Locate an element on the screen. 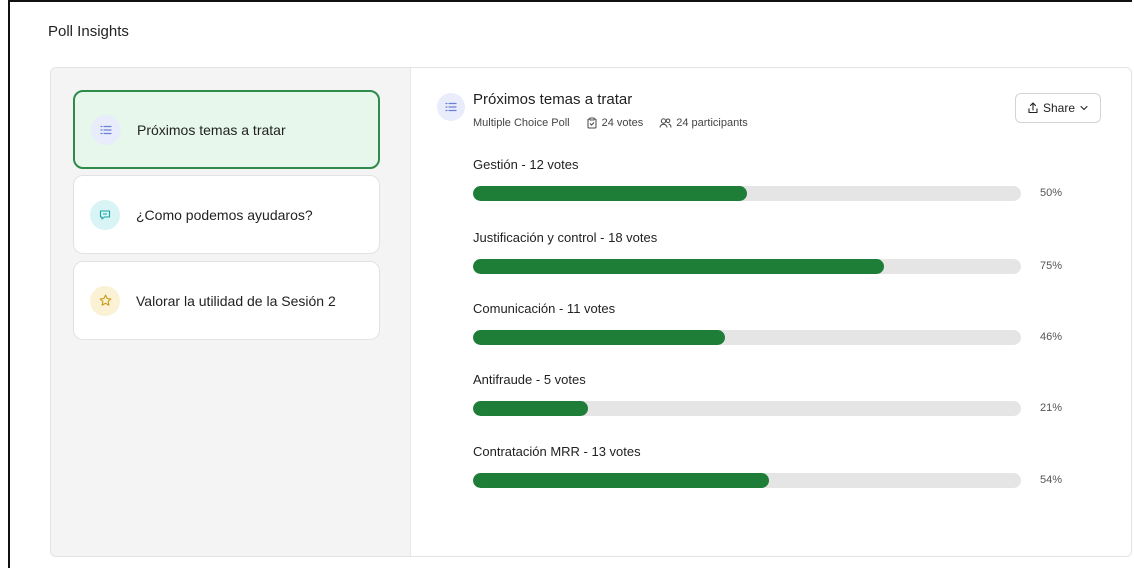 Image resolution: width=1134 pixels, height=568 pixels. poll-option: Gestión - 12 votes 50% is located at coordinates (783, 179).